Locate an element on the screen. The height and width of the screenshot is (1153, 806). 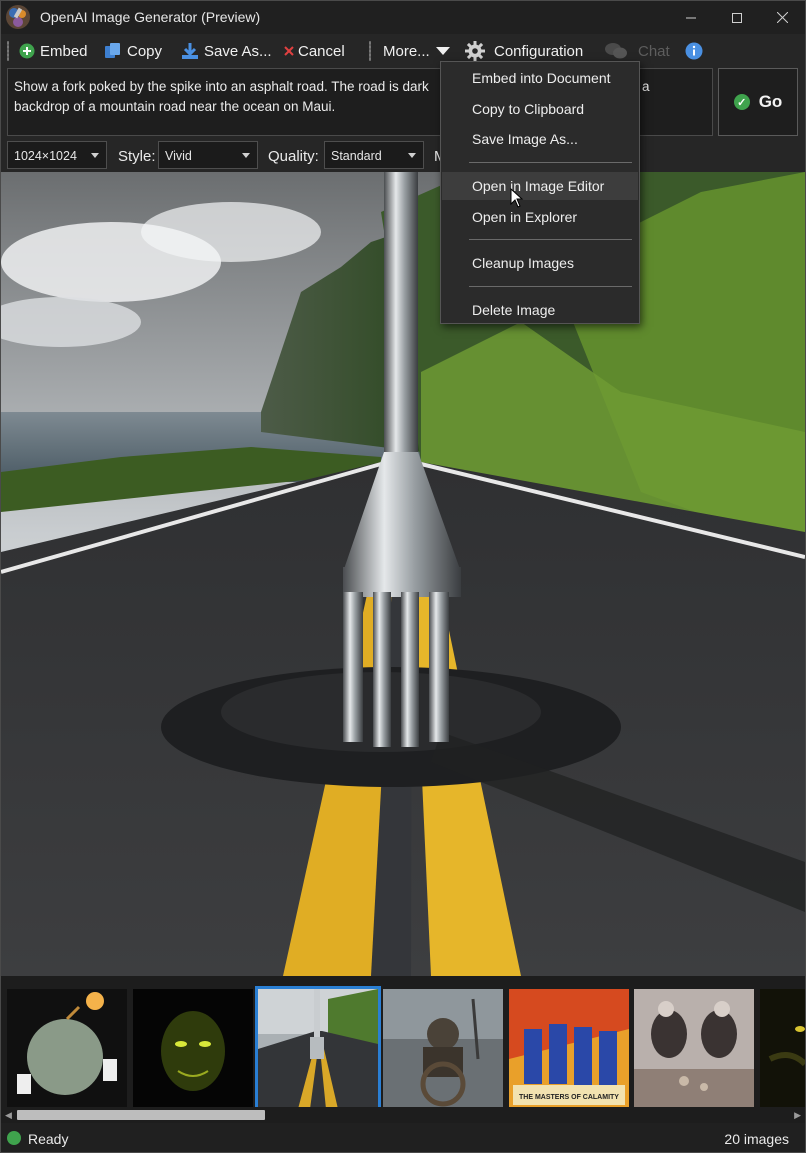
cursor-icon is located at coordinates (517, 198).